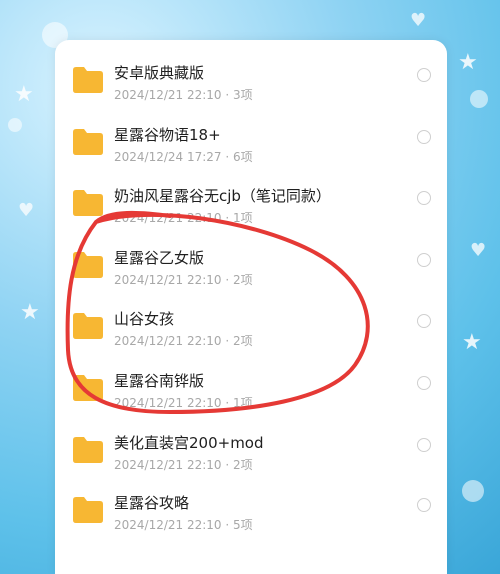  What do you see at coordinates (152, 503) in the screenshot?
I see `folder-name: 星露谷攻略` at bounding box center [152, 503].